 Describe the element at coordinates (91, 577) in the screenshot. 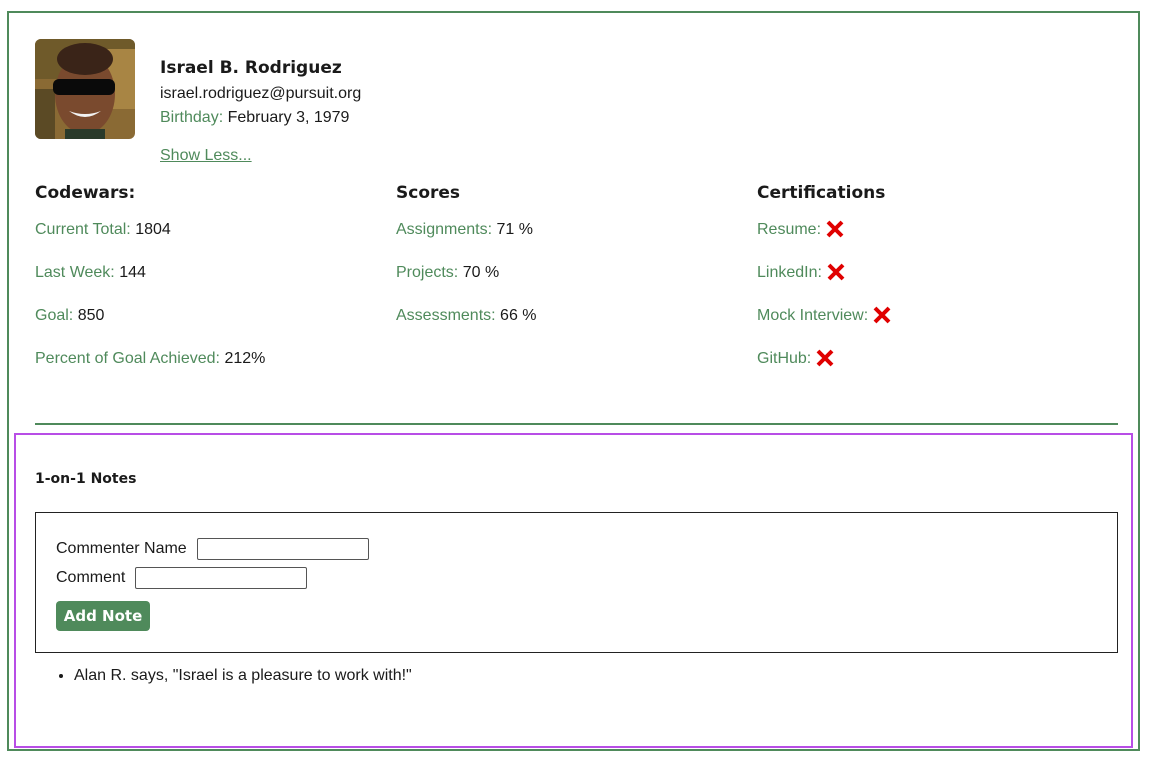

I see `comment-label: Comment` at that location.